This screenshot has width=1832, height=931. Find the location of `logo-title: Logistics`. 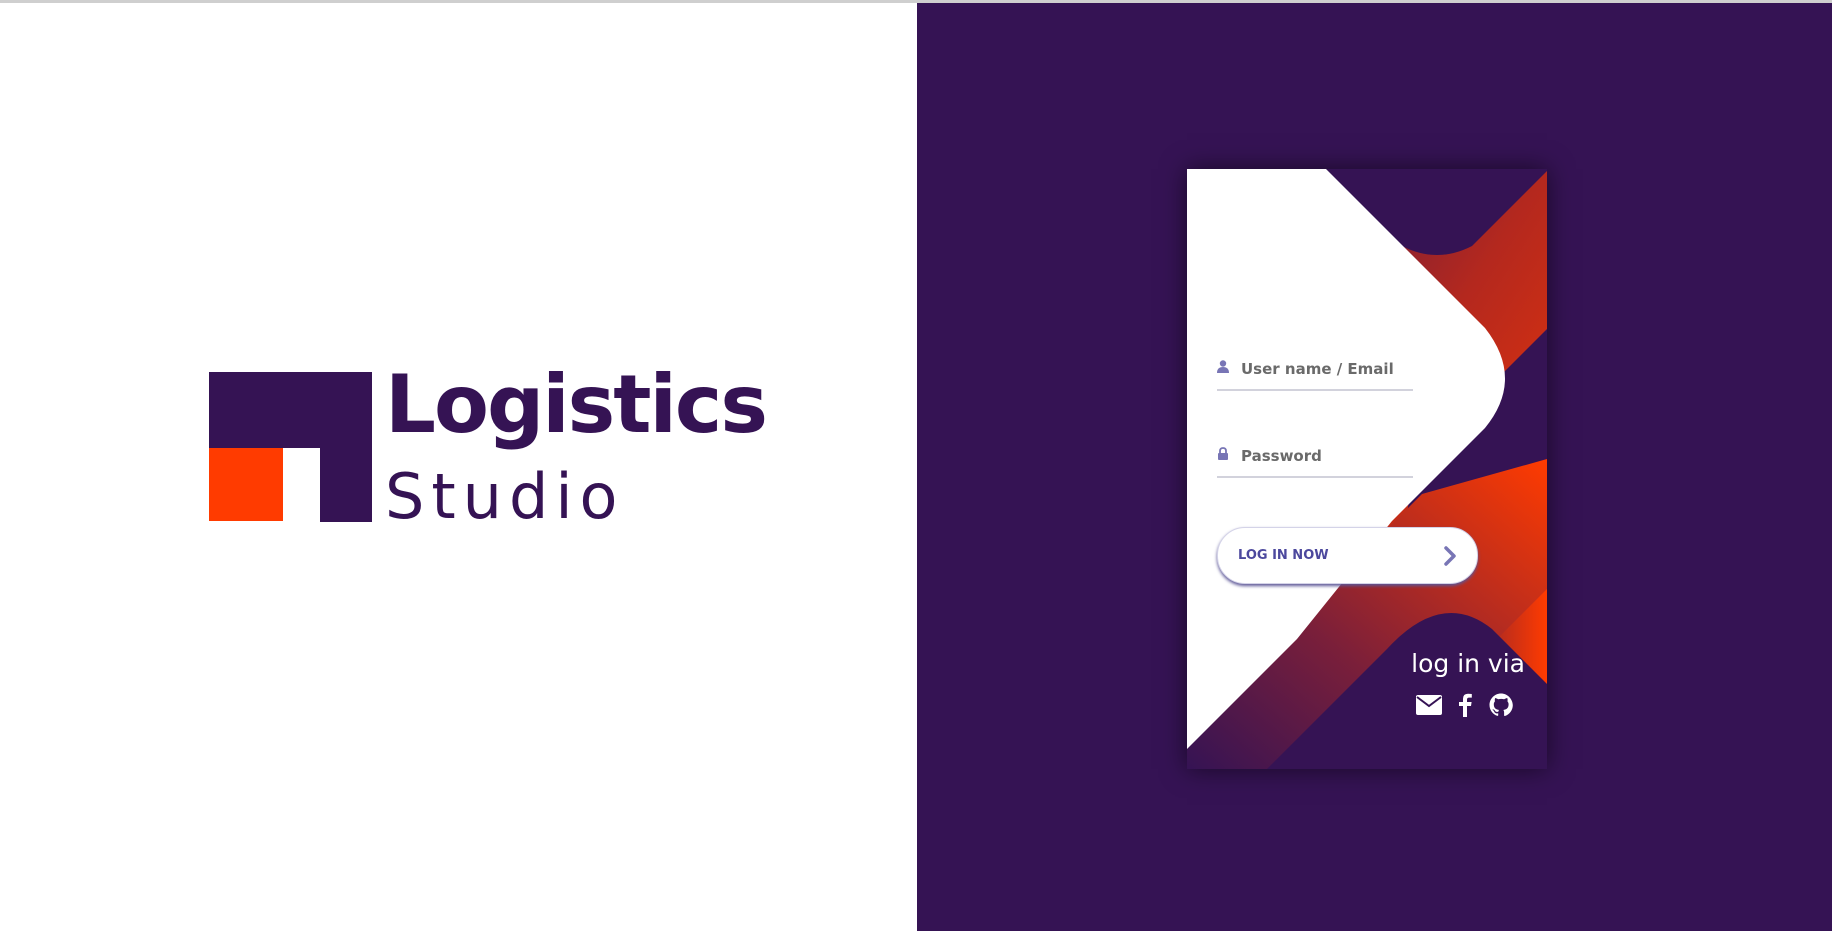

logo-title: Logistics is located at coordinates (576, 404).